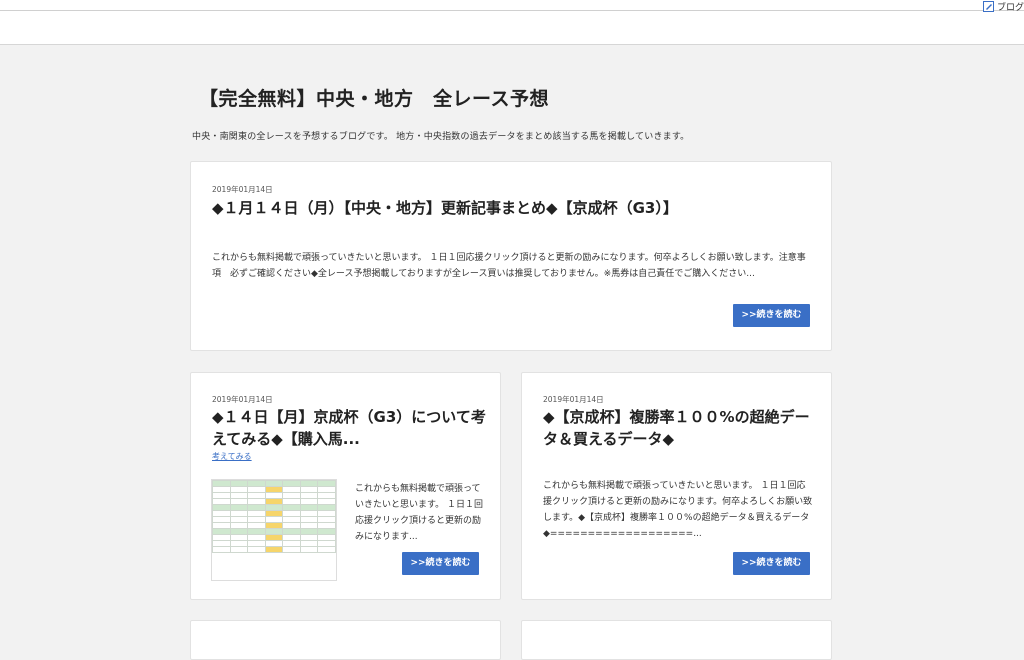  What do you see at coordinates (512, 22) in the screenshot?
I see `top-bar: ブログ` at bounding box center [512, 22].